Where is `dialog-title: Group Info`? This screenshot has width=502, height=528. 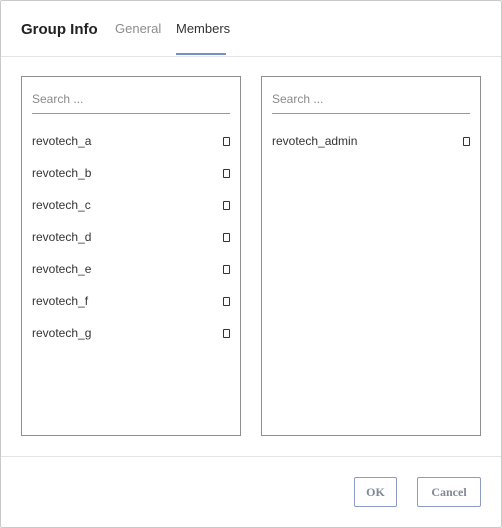
dialog-title: Group Info is located at coordinates (59, 29).